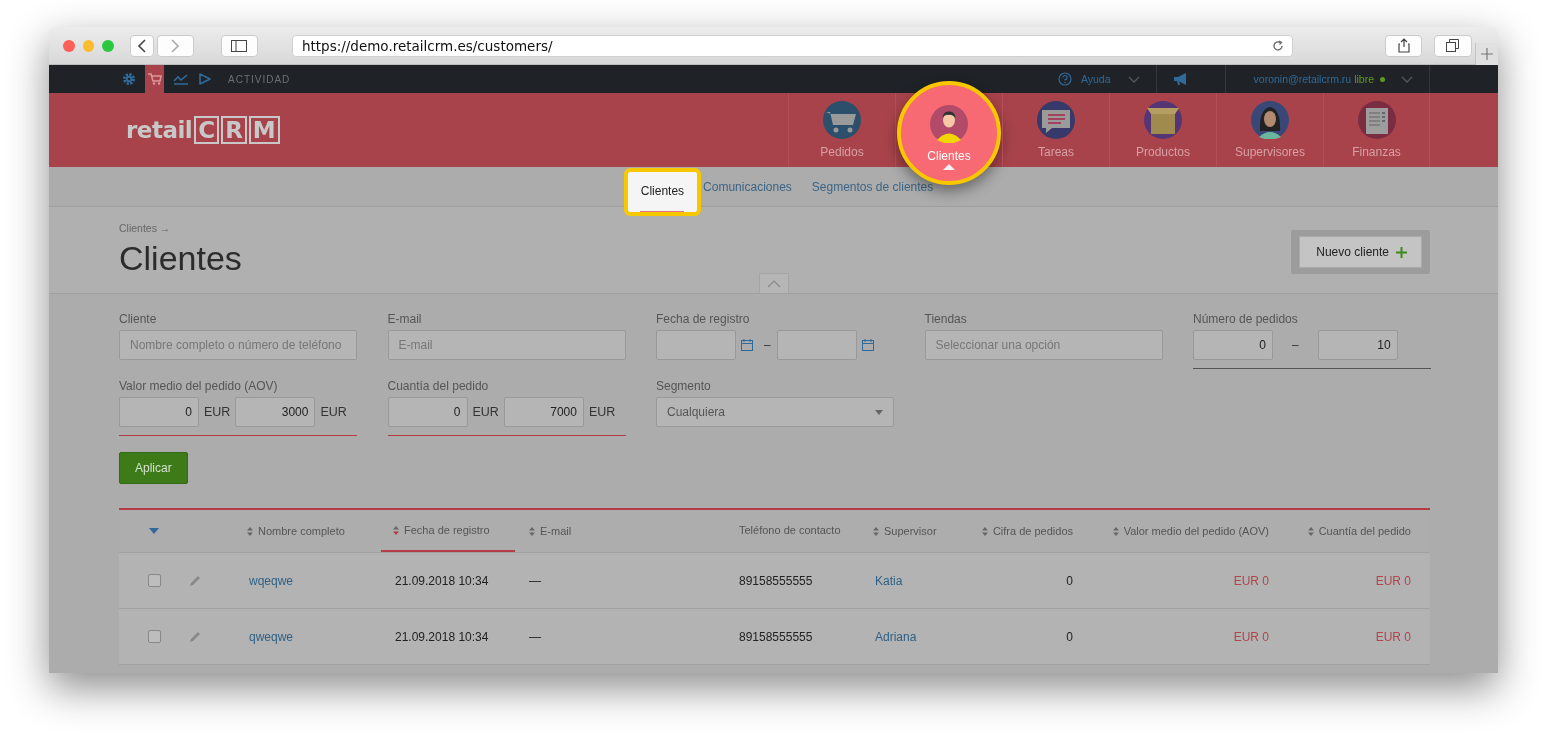 Image resolution: width=1547 pixels, height=745 pixels. Describe the element at coordinates (238, 345) in the screenshot. I see `input-field: Nombre completo o número de teléfono` at that location.